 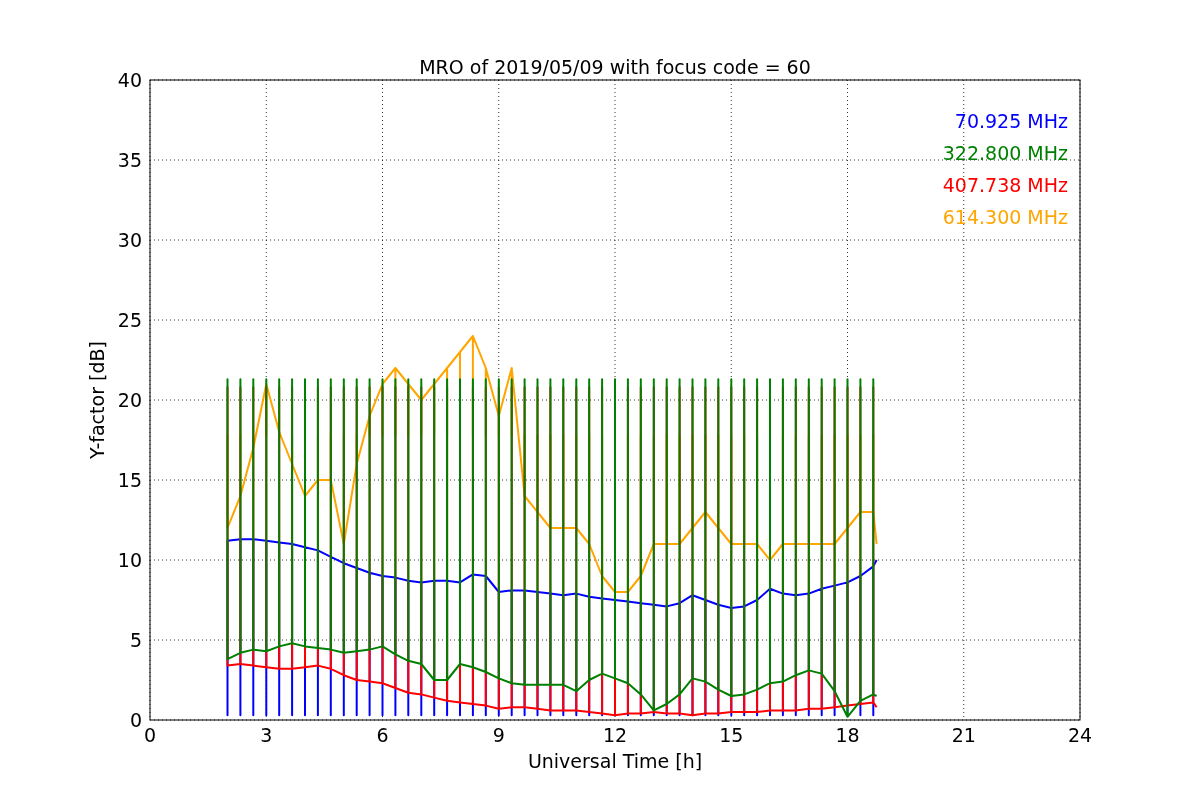 What do you see at coordinates (1005, 185) in the screenshot?
I see `legend-label: 407.738 MHz` at bounding box center [1005, 185].